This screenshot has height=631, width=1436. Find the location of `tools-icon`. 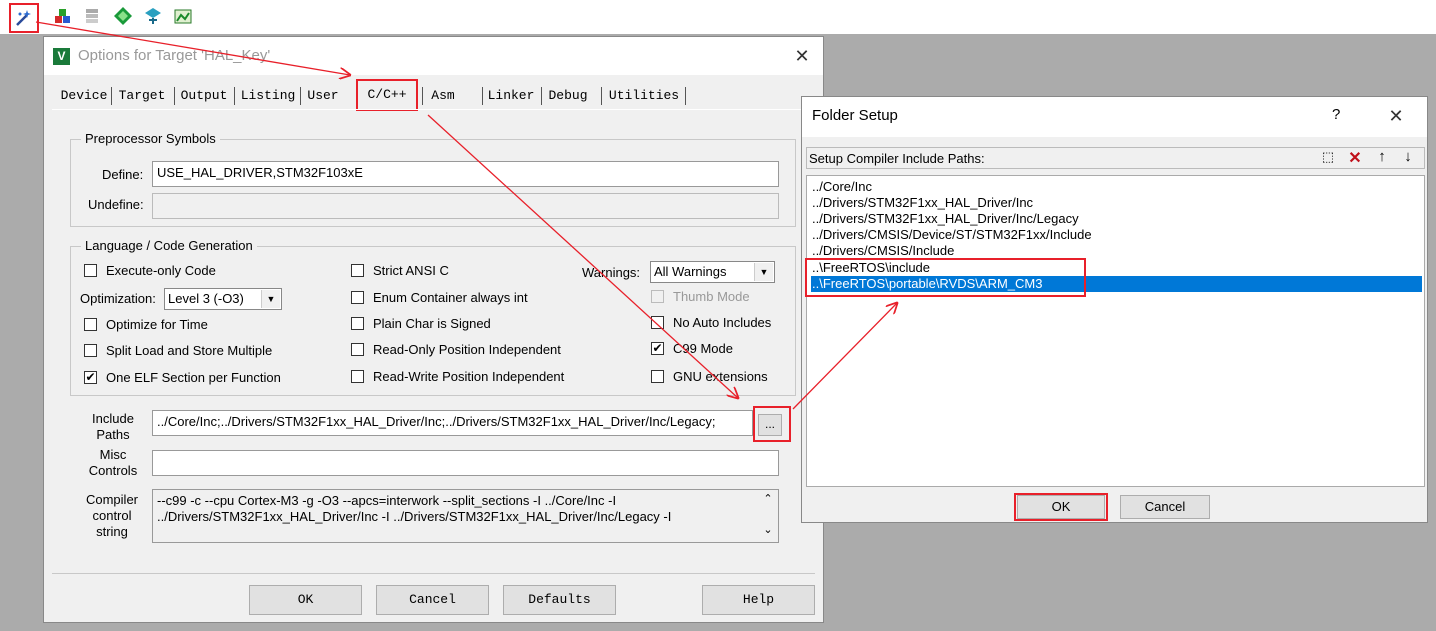

tools-icon is located at coordinates (153, 16).